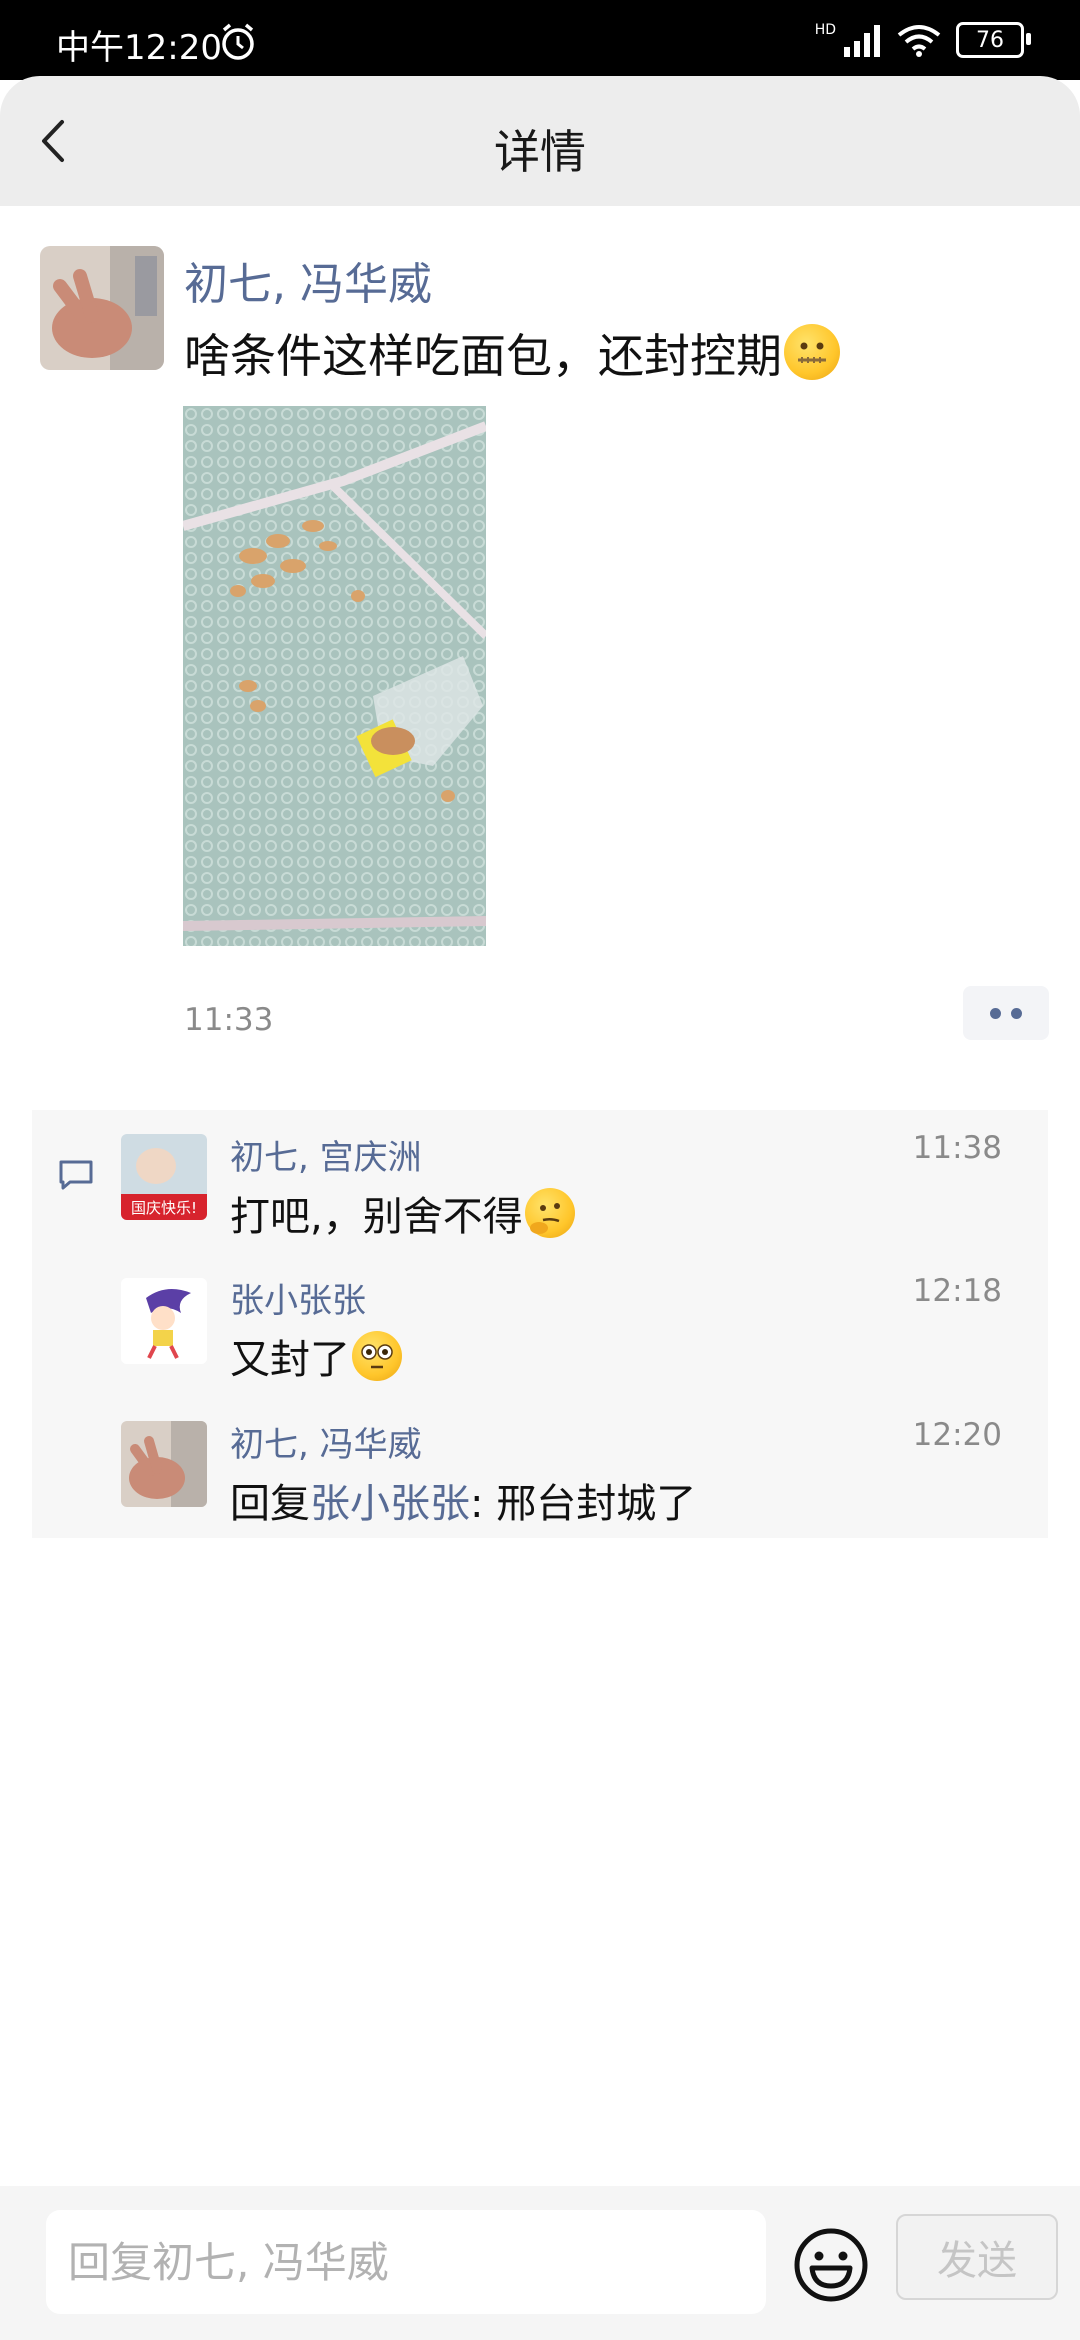  I want to click on reply-prefix: 回复, so click(270, 1504).